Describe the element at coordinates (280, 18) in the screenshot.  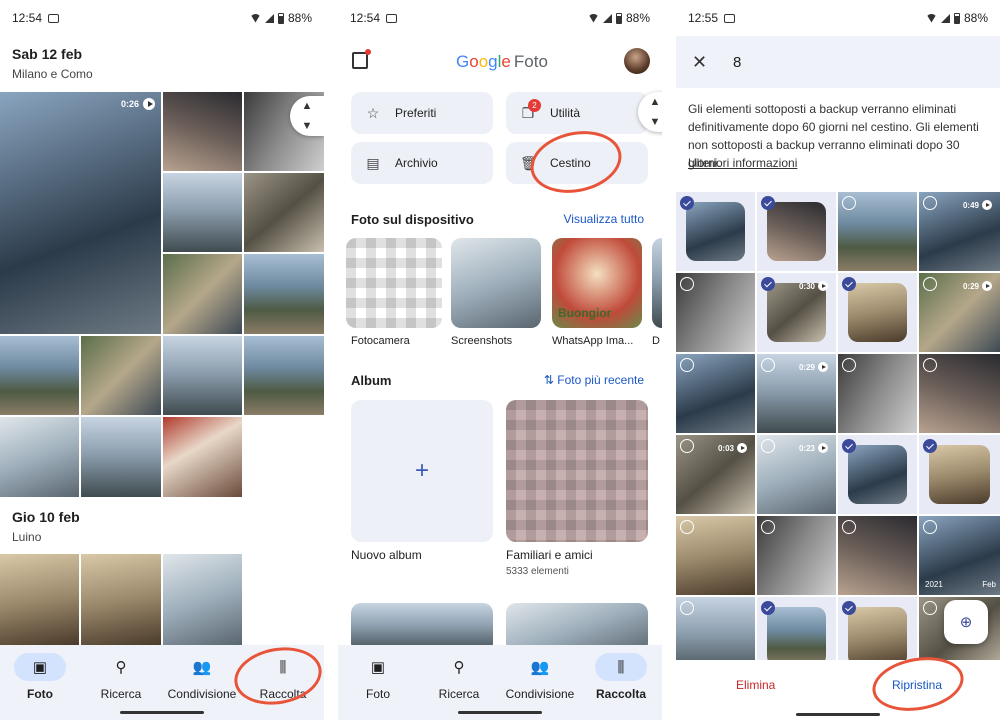
I see `battery-icon` at that location.